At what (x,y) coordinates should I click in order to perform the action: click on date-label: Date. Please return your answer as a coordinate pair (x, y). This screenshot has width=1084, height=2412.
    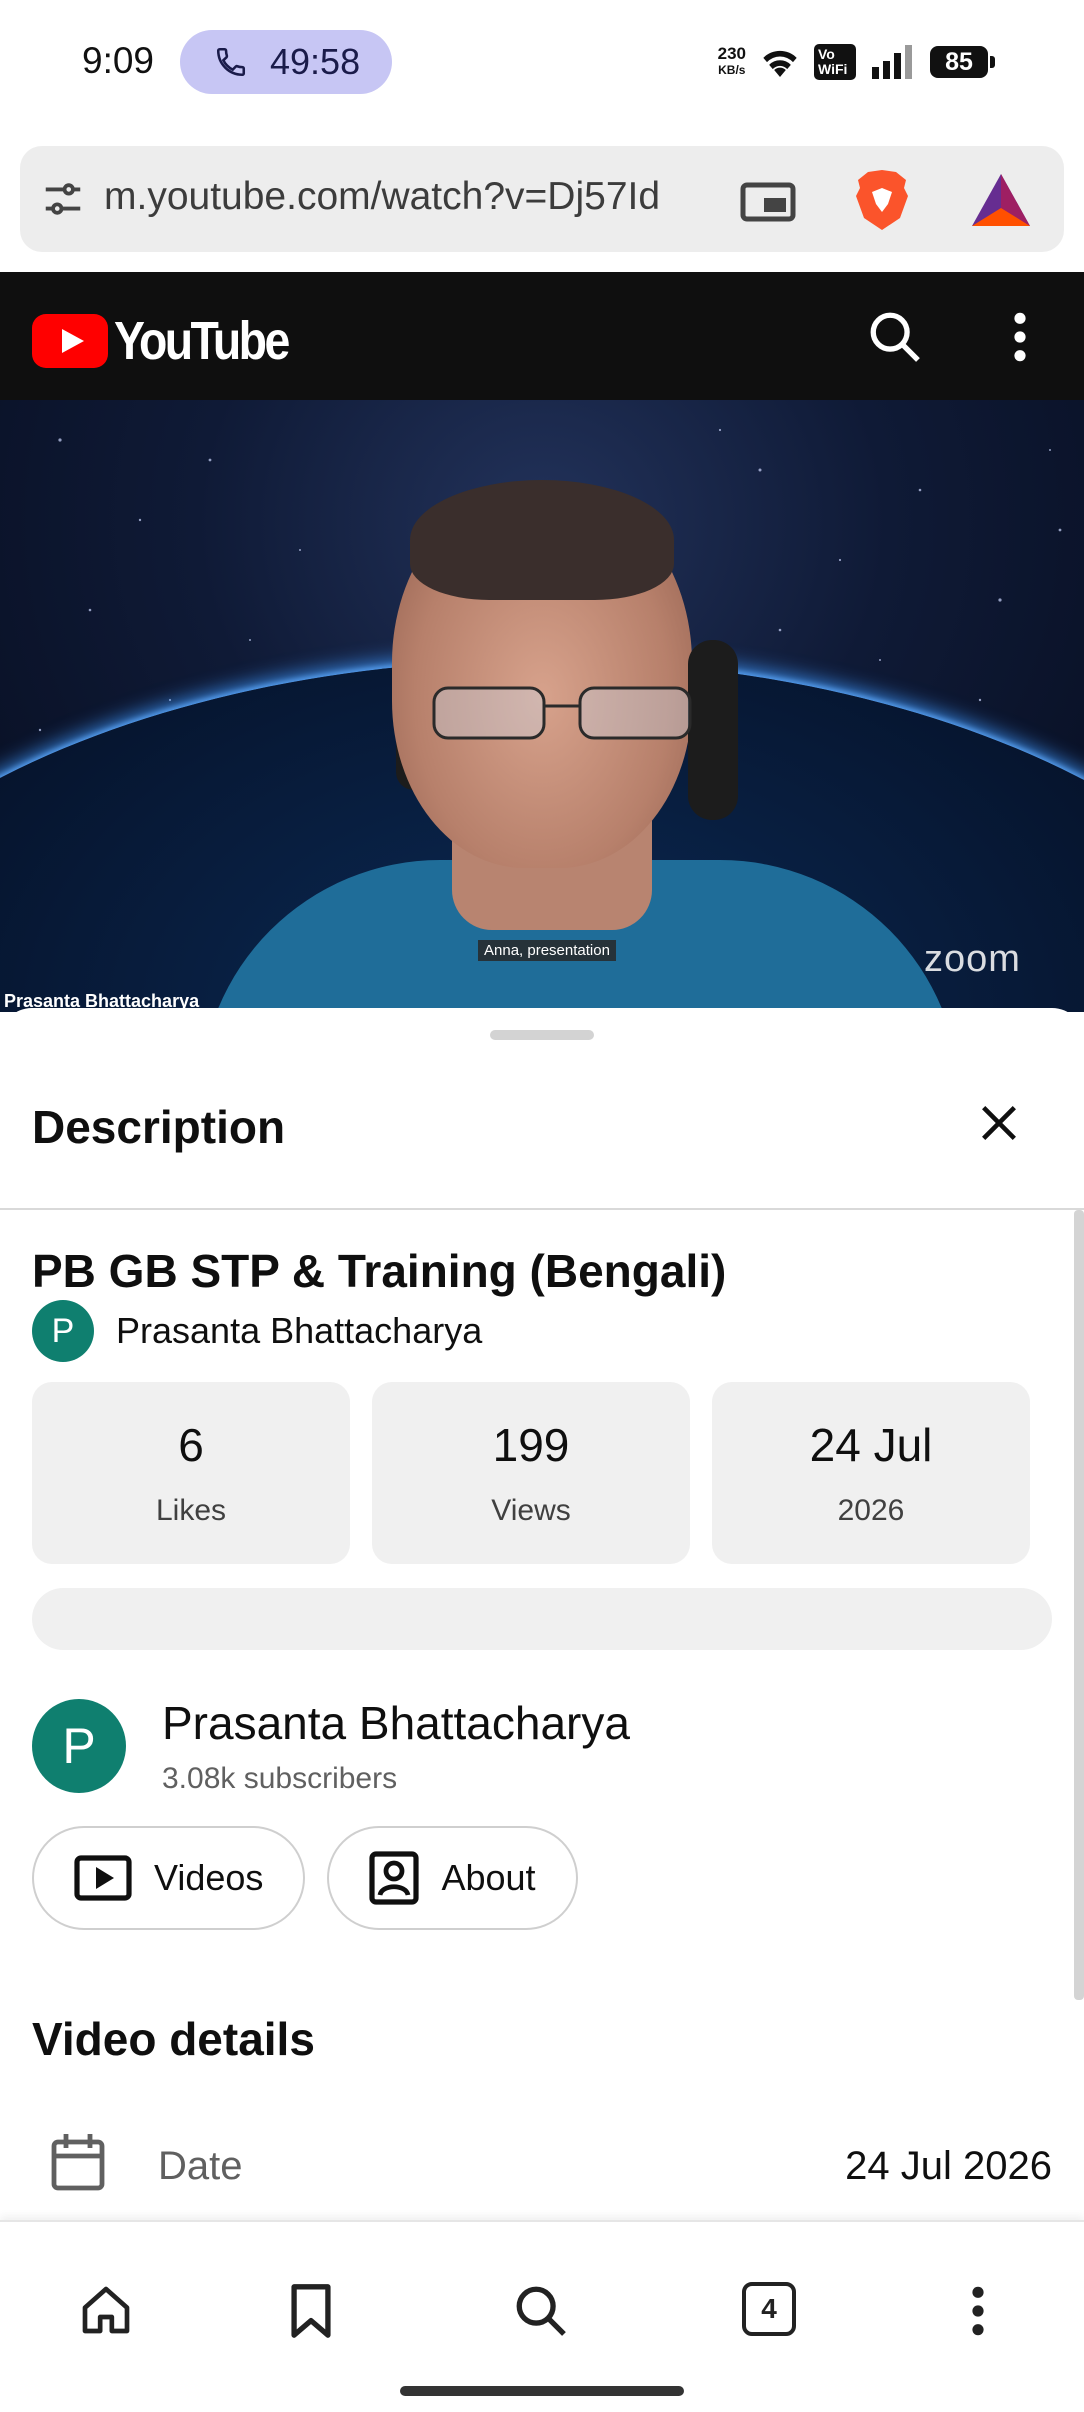
    Looking at the image, I should click on (200, 2166).